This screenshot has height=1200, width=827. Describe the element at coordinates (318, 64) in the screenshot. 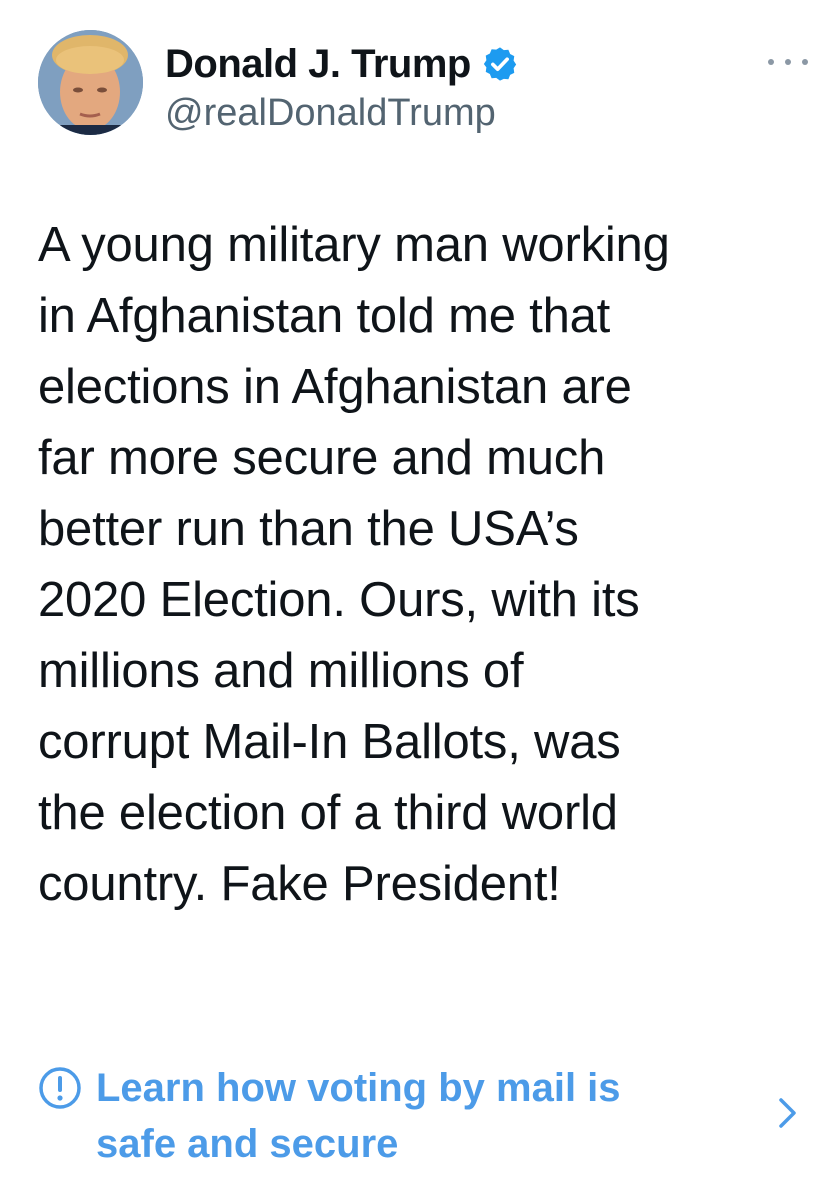

I see `display-name: Donald J. Trump` at that location.